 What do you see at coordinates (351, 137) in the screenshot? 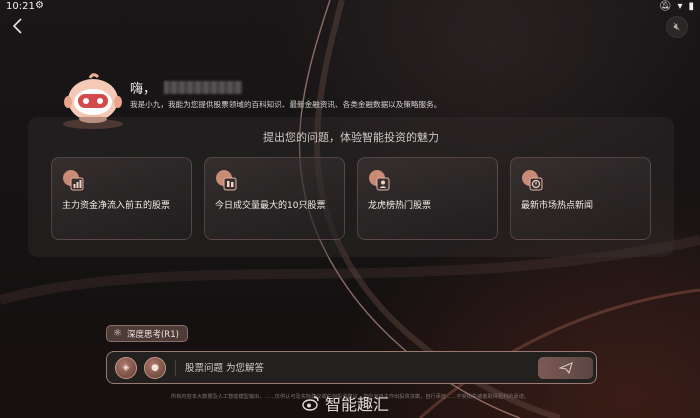
I see `suggestions-title: 提出您的问题，体验智能投资的魅力` at bounding box center [351, 137].